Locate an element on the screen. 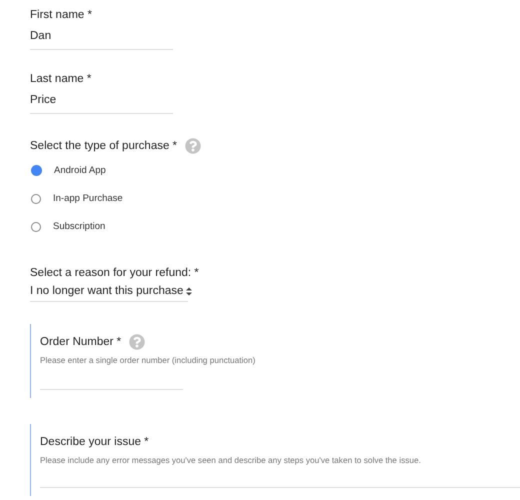  sort-caret-icon is located at coordinates (189, 291).